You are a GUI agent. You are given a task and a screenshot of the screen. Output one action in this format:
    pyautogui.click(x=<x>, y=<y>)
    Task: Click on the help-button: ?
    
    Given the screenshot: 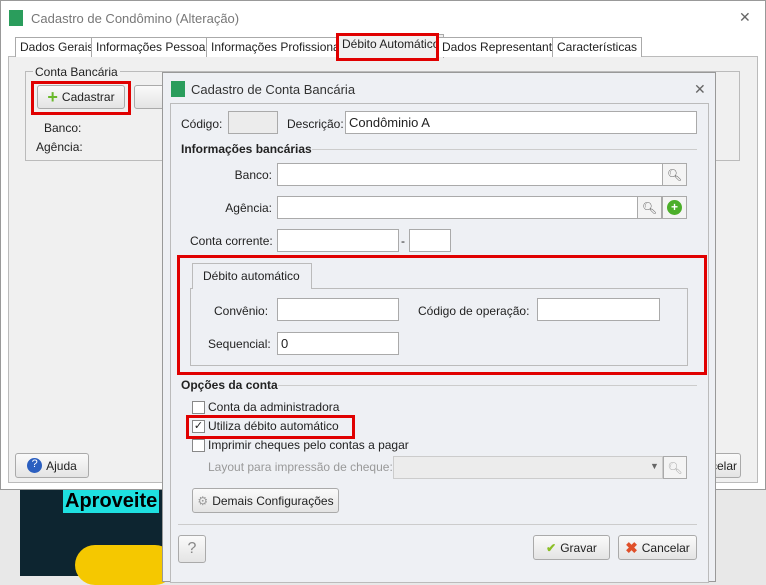 What is the action you would take?
    pyautogui.click(x=192, y=549)
    